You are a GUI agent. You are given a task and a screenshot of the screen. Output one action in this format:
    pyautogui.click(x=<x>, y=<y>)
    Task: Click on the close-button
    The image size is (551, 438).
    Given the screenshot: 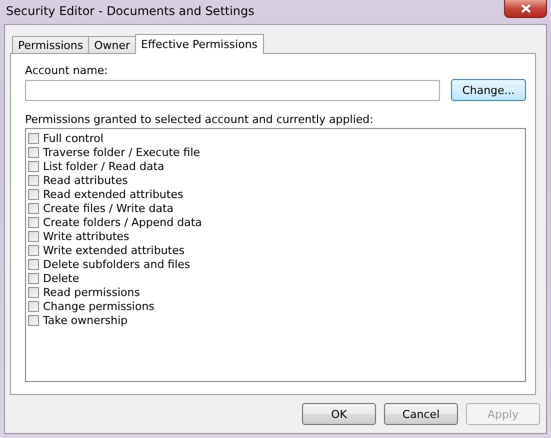 What is the action you would take?
    pyautogui.click(x=525, y=9)
    